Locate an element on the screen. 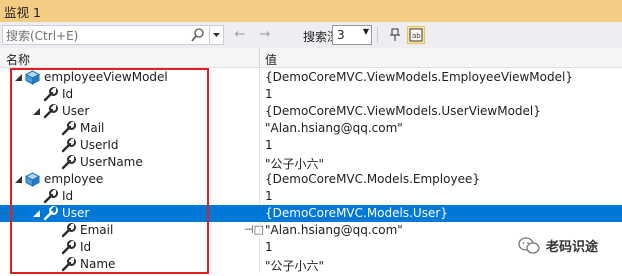 Image resolution: width=622 pixels, height=276 pixels. watch-row-name-cell: employeeViewModel is located at coordinates (129, 77).